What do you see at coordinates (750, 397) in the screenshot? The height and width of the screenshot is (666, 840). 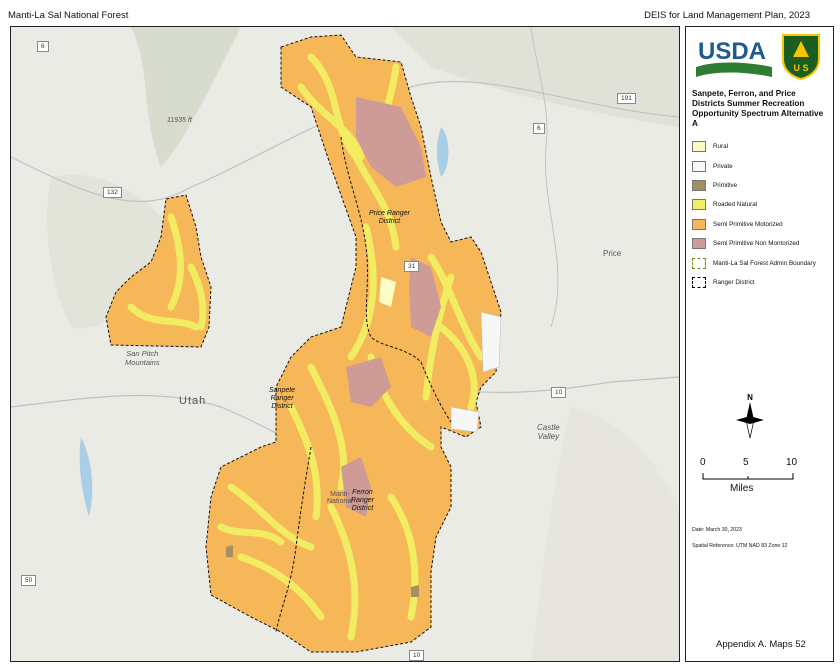 I see `svg-text: N` at bounding box center [750, 397].